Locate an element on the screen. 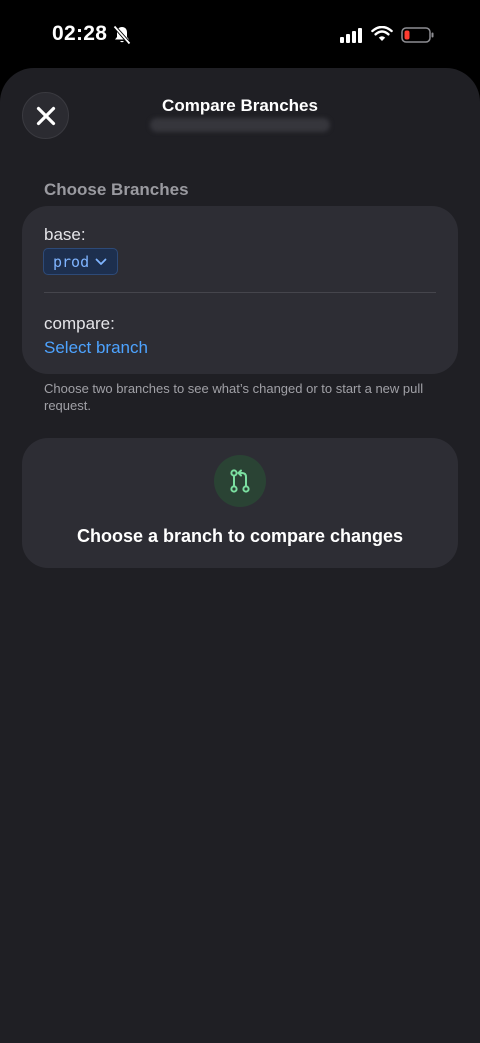 The image size is (480, 1043). section-heading: Choose Branches is located at coordinates (116, 189).